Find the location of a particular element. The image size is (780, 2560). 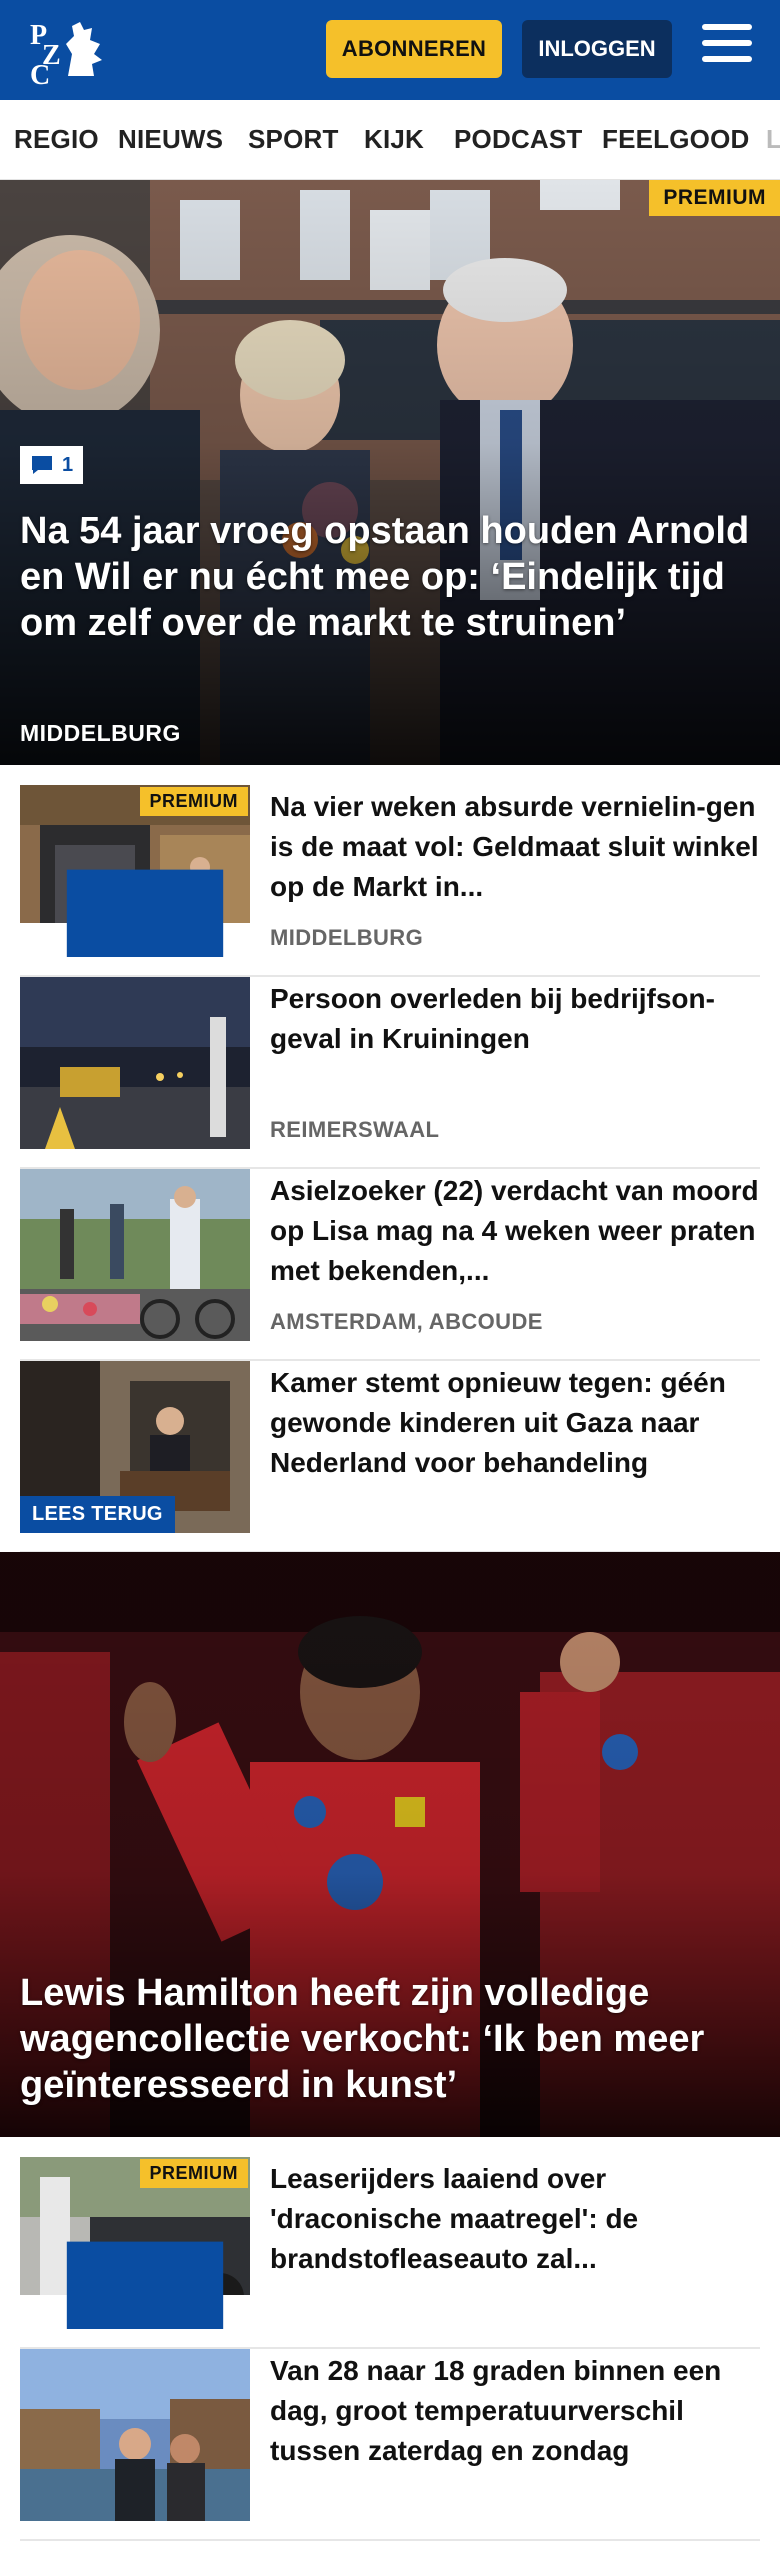

pzc-logo: P Z C is located at coordinates (70, 52).